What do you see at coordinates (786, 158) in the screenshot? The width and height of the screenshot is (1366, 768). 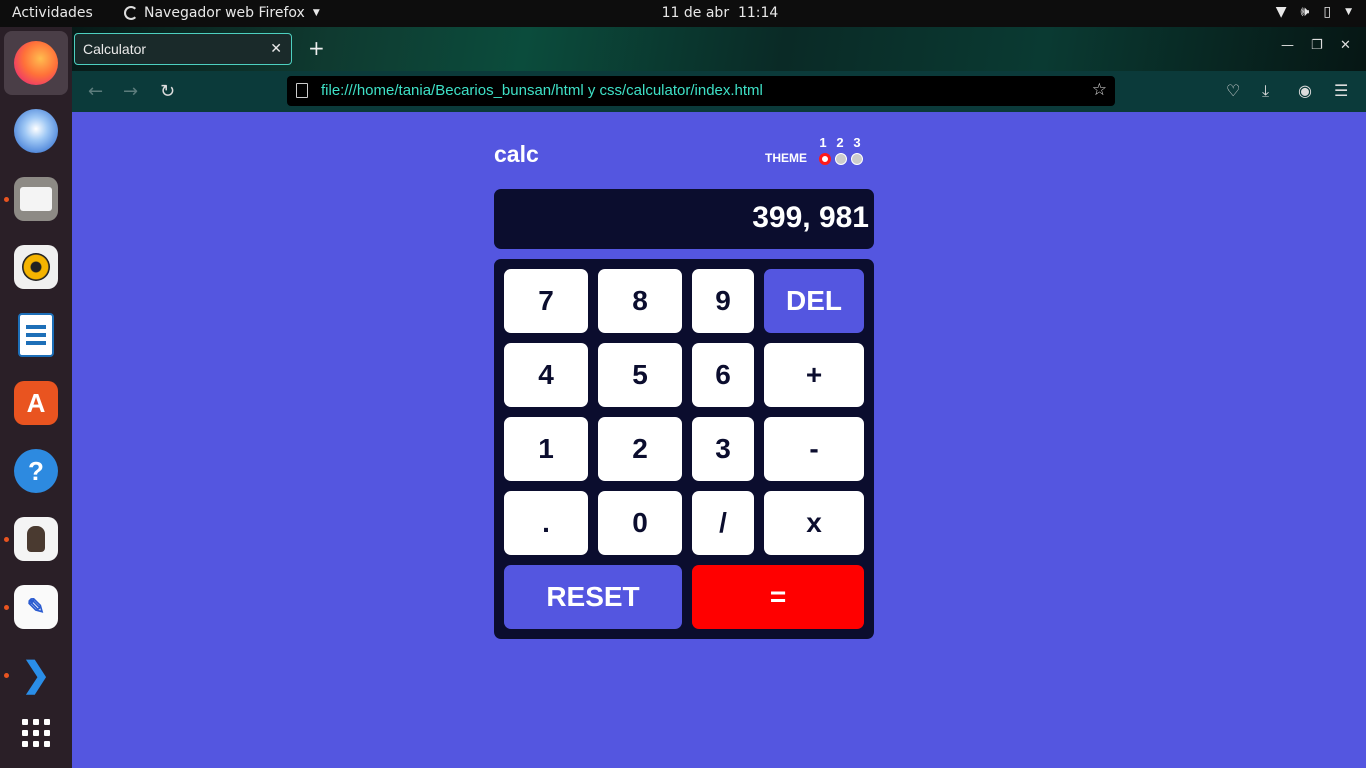 I see `theme-label: THEME` at bounding box center [786, 158].